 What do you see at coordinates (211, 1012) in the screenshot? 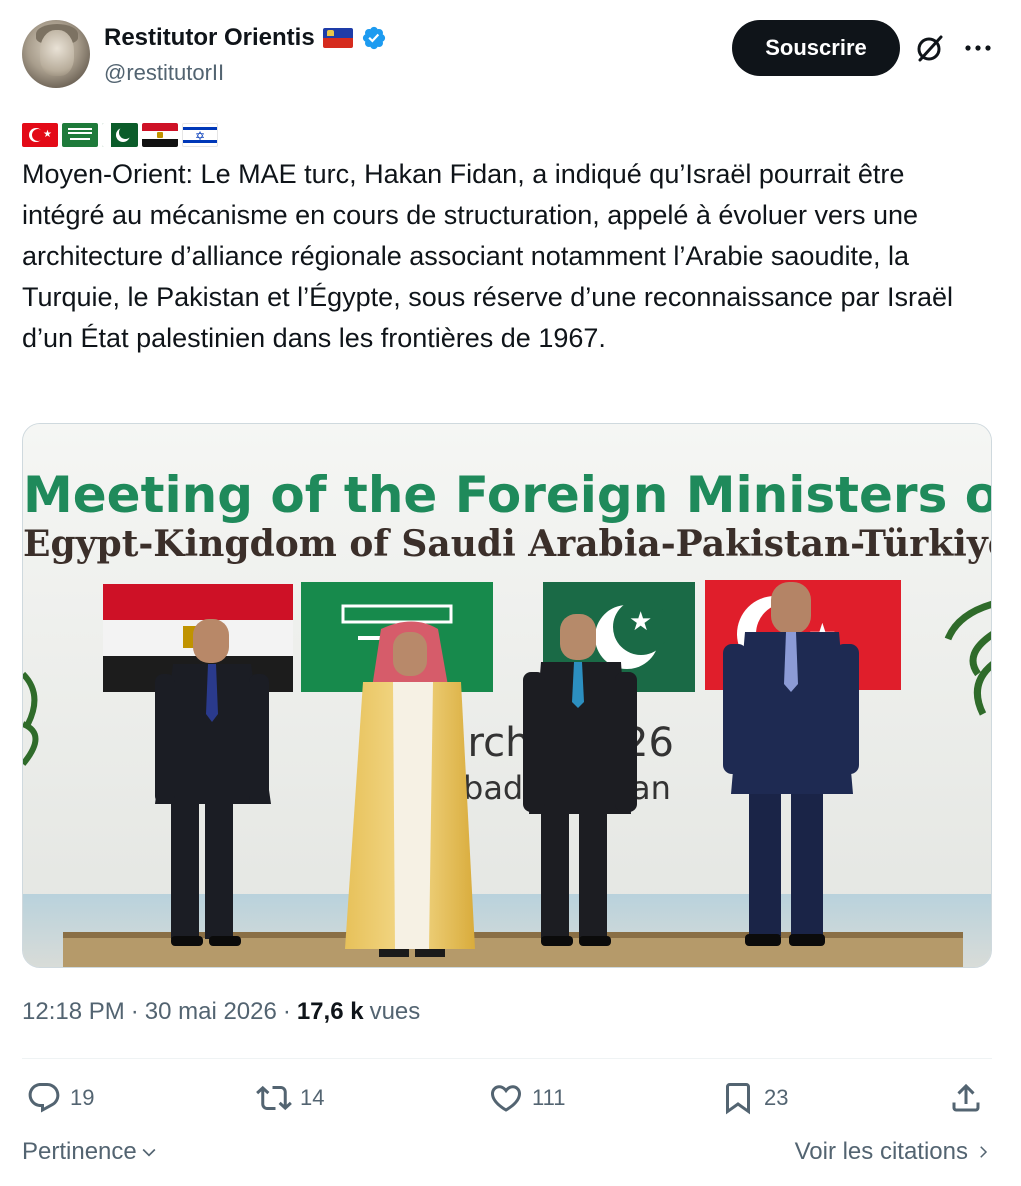
I see `tweet-date: 30 mai 2026` at bounding box center [211, 1012].